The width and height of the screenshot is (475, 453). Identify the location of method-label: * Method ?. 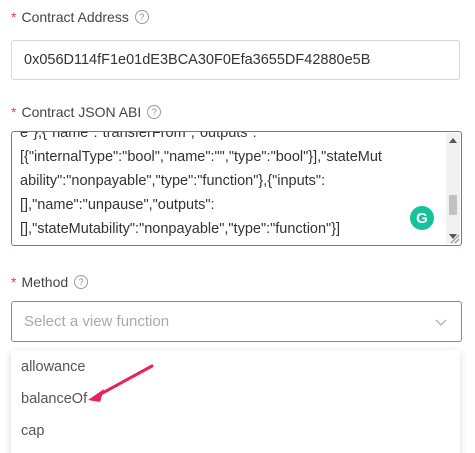
(50, 282).